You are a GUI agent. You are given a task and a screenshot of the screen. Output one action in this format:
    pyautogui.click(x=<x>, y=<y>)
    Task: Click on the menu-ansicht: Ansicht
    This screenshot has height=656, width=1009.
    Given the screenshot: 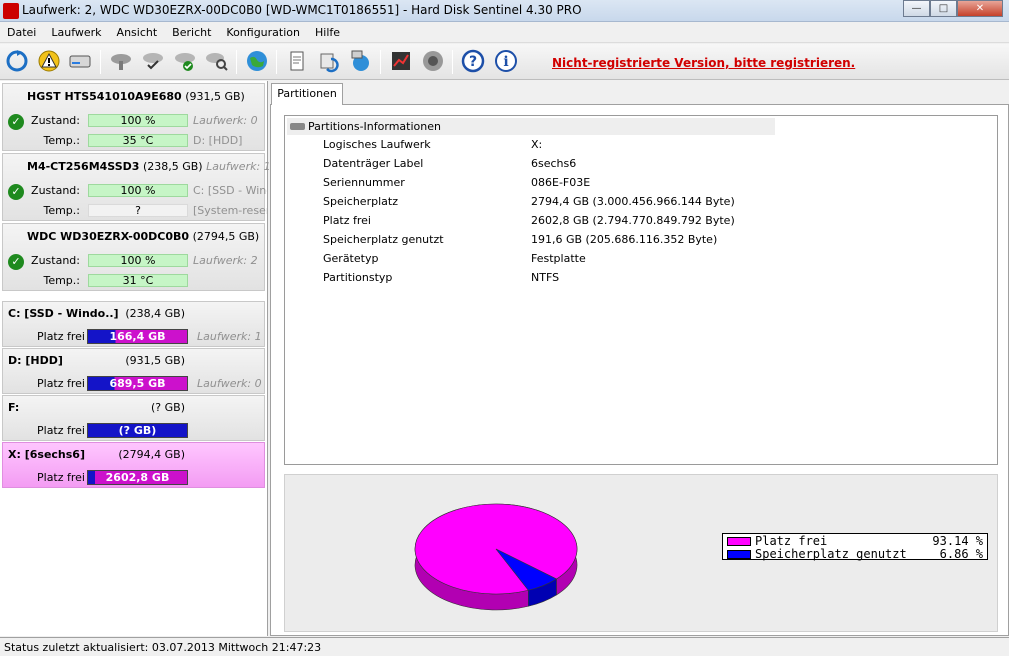 What is the action you would take?
    pyautogui.click(x=138, y=32)
    